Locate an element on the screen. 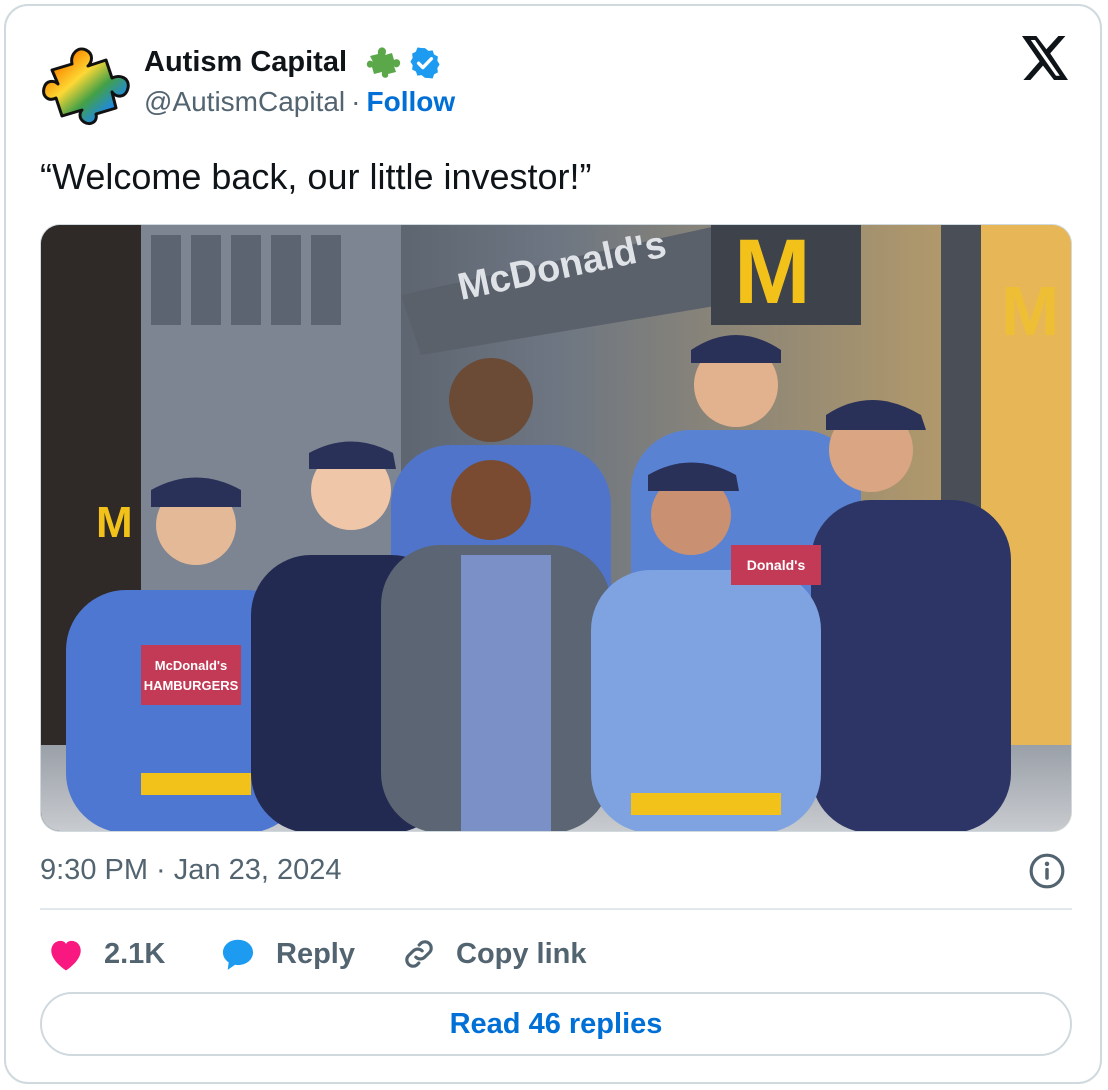  heart-icon is located at coordinates (66, 955).